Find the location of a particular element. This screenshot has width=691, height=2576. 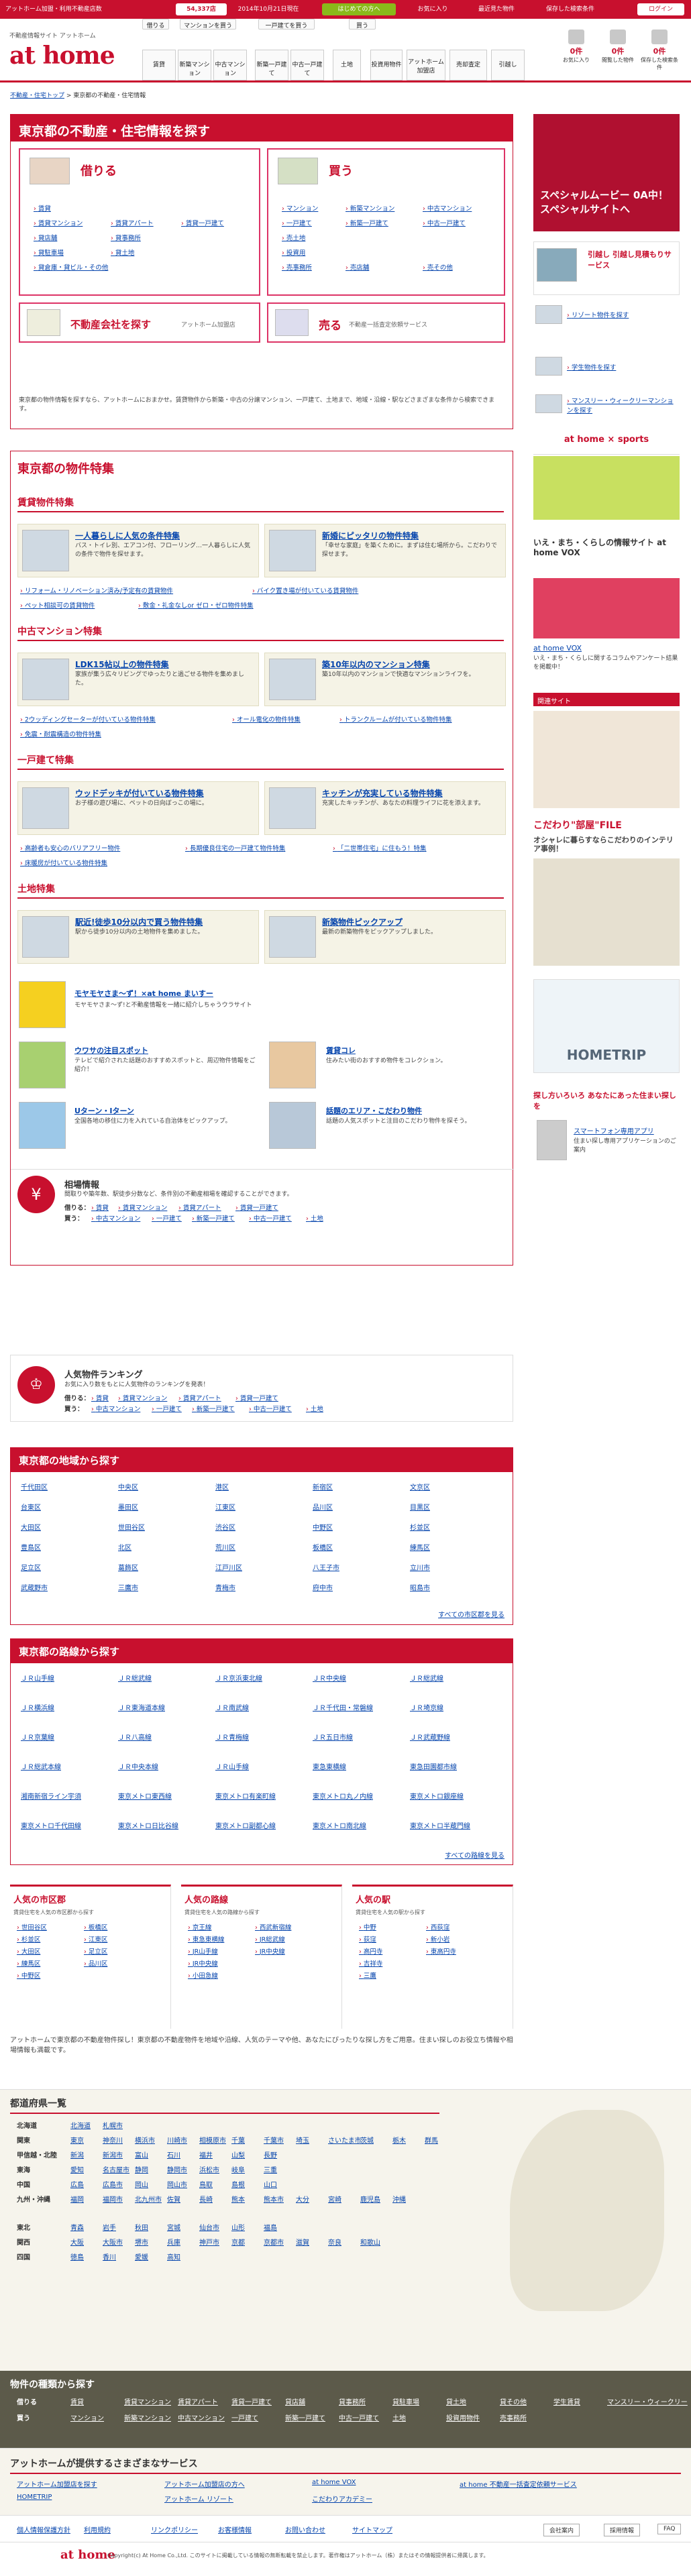

kind-link: マンスリー・ウィークリー is located at coordinates (647, 2401).